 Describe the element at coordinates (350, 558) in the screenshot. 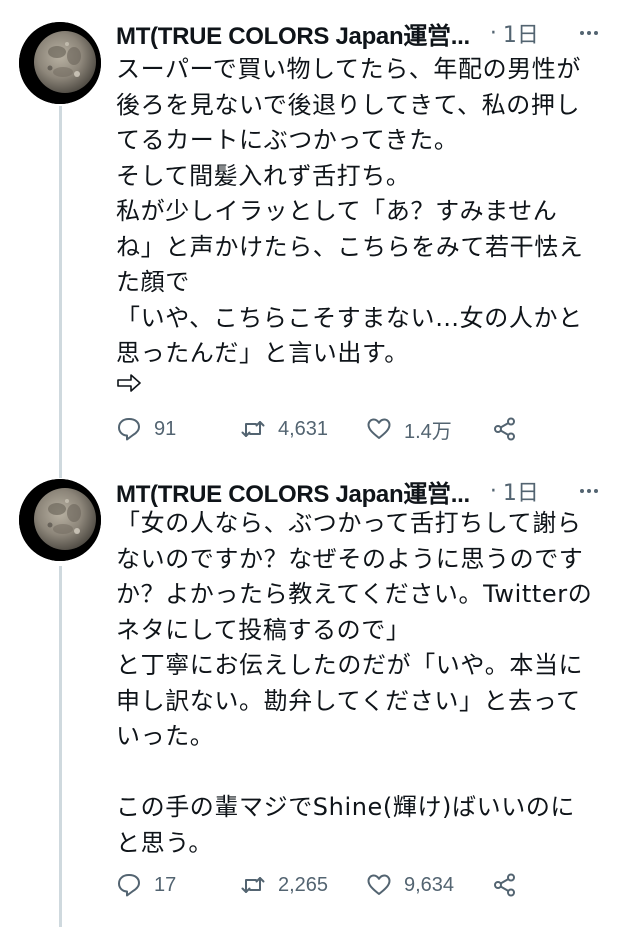

I see `tweet-text-line: ないのですか？なぜそのように思うのです` at that location.